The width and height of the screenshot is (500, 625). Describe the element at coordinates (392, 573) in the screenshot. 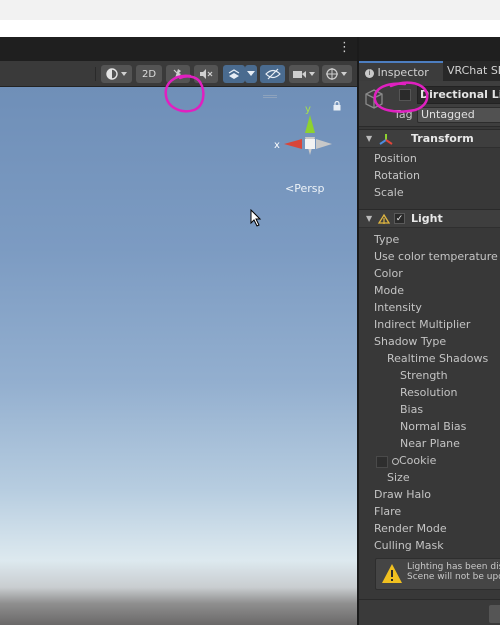

I see `warning-icon` at that location.